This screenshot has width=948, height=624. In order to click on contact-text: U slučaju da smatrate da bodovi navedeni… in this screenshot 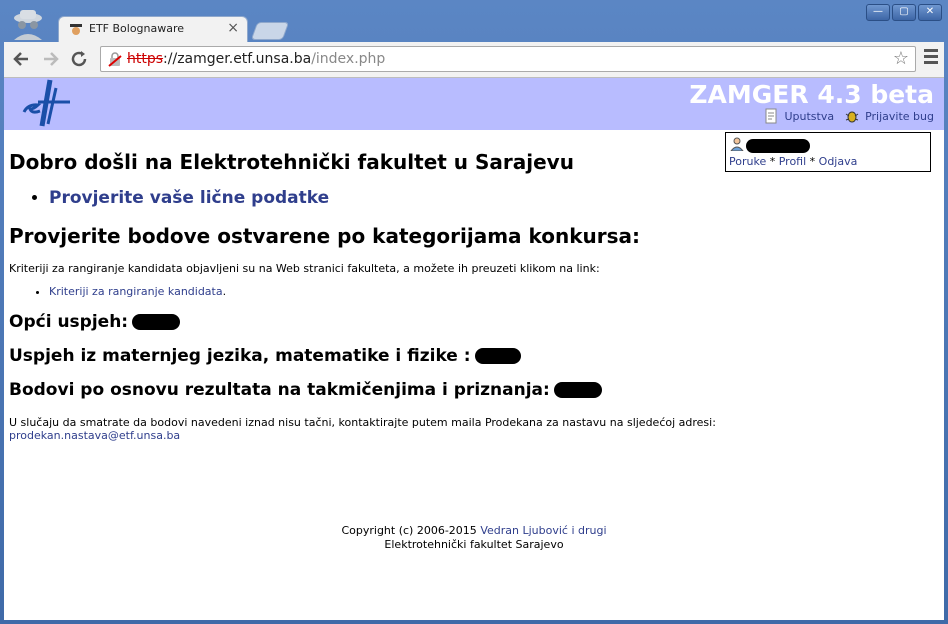, I will do `click(362, 422)`.